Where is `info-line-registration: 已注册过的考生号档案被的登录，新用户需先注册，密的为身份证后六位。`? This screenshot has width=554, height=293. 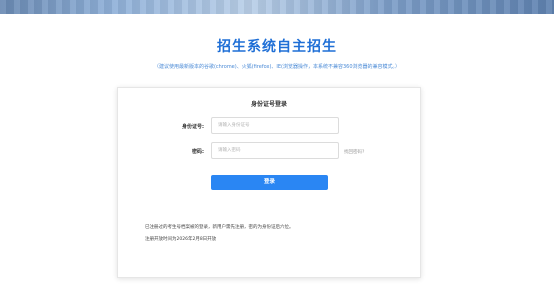 info-line-registration: 已注册过的考生号档案被的登录，新用户需先注册，密的为身份证后六位。 is located at coordinates (219, 227).